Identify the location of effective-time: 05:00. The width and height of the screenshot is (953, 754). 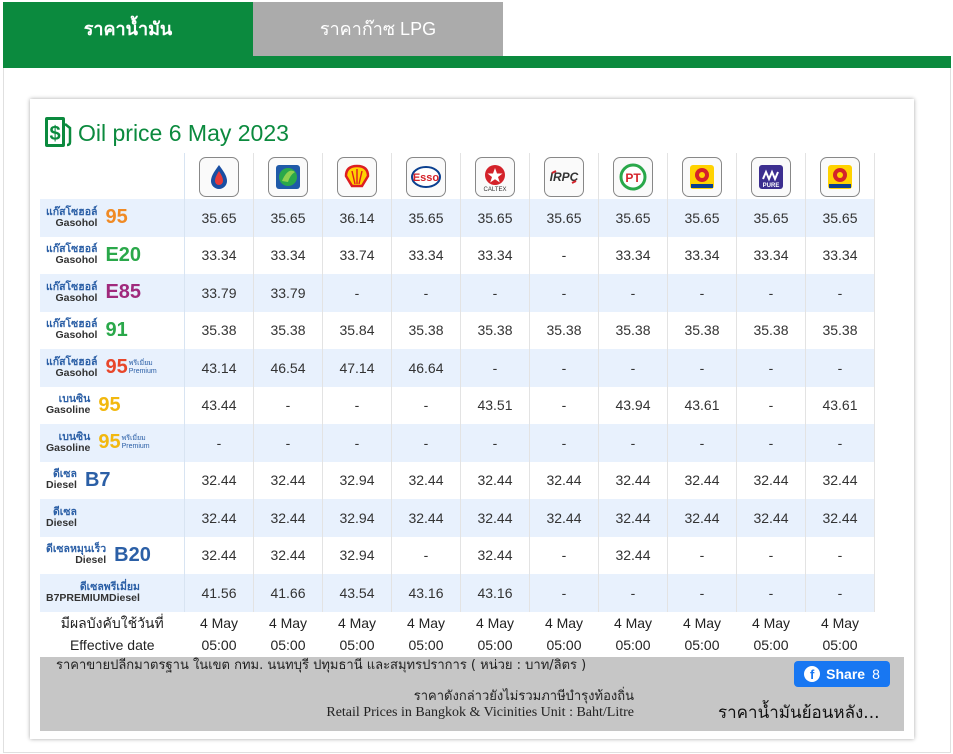
(357, 644).